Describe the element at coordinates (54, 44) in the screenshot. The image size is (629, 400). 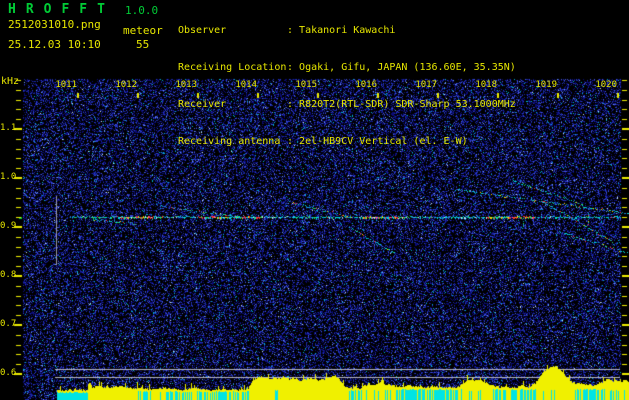
I see `timestamp: 25.12.03 10:10` at that location.